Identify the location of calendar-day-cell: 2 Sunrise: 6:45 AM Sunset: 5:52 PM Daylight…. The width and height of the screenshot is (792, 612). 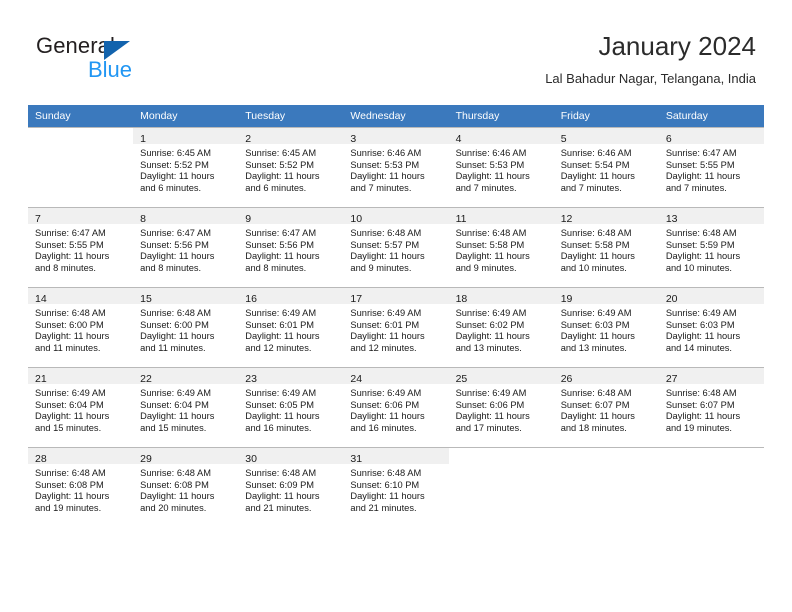
(291, 167).